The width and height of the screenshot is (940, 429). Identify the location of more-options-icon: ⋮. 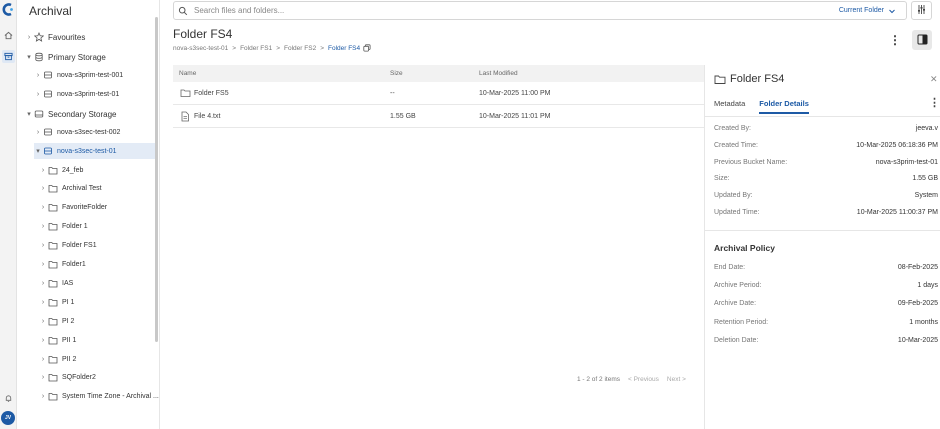
(895, 40).